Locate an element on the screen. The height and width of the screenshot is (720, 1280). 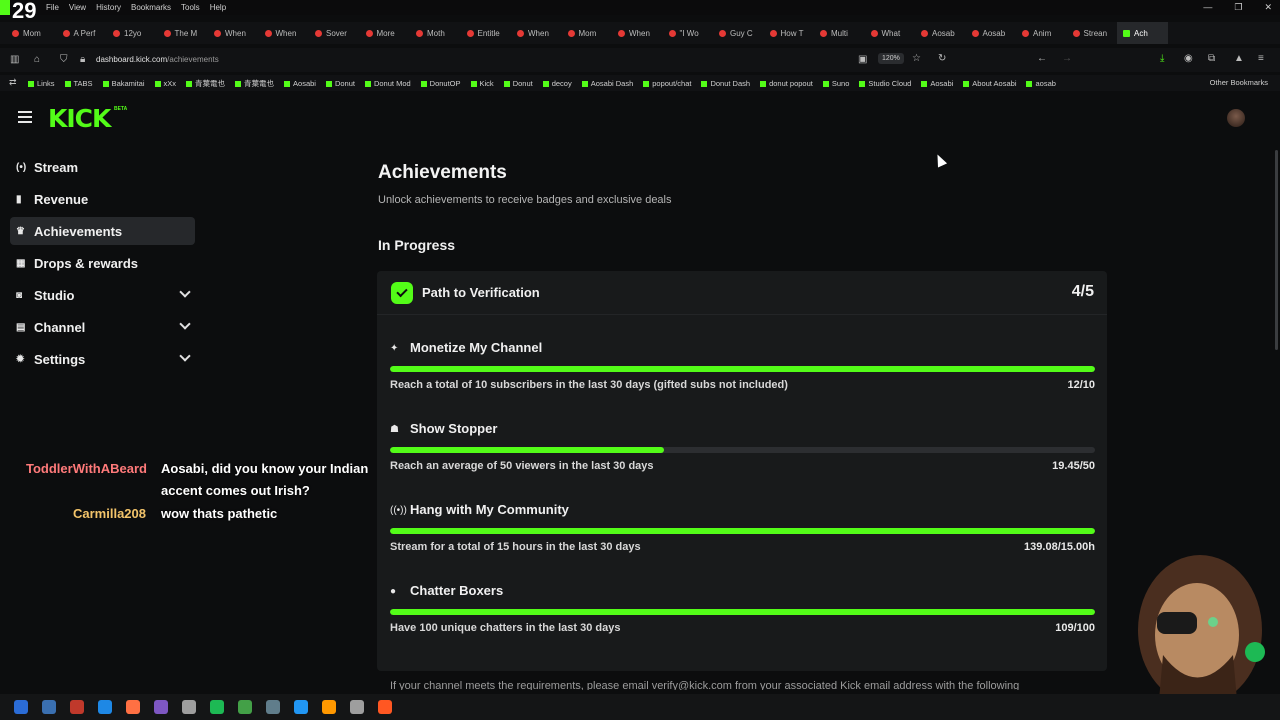
home-icon: ⌂ is located at coordinates (37, 59).